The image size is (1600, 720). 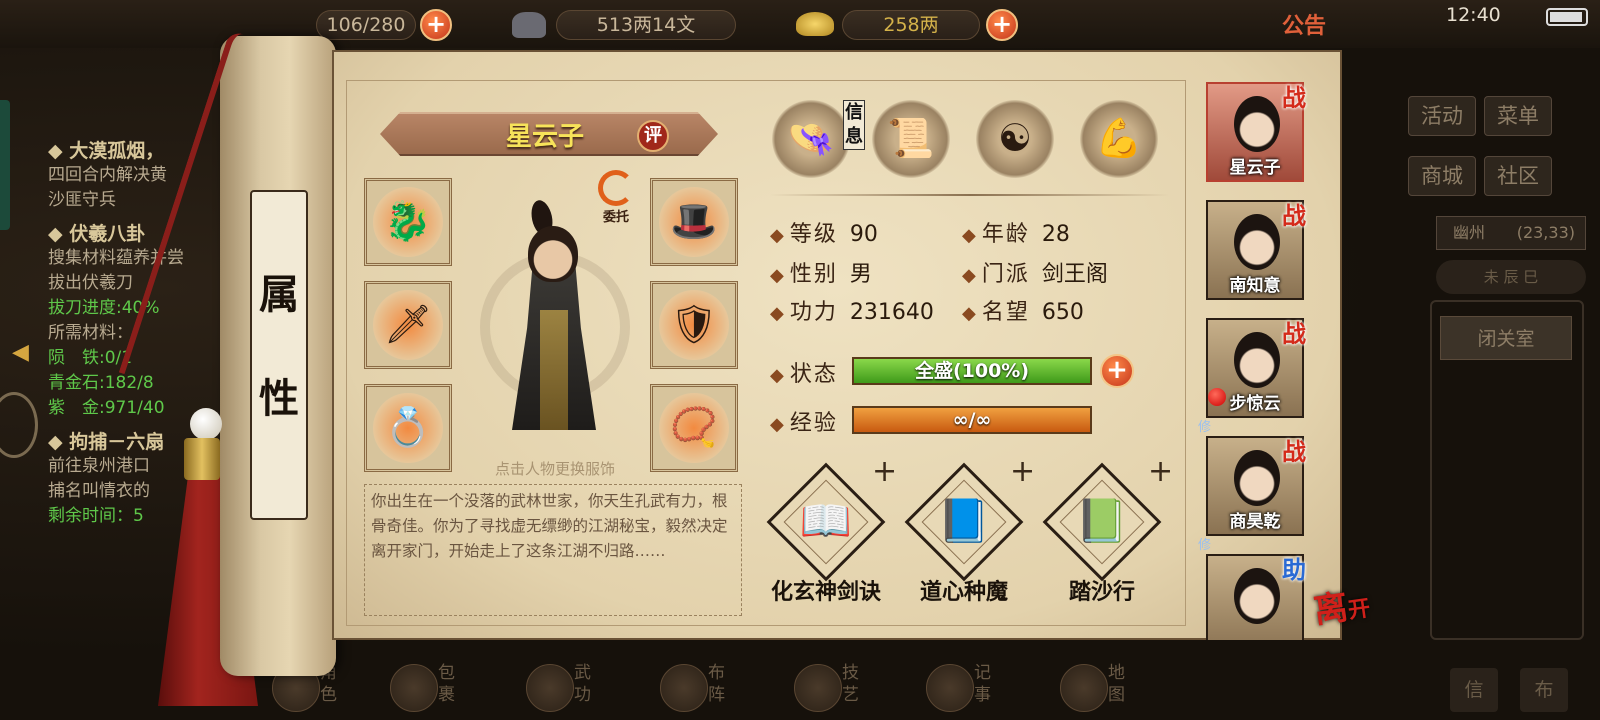 I want to click on scroll-label-char: 性, so click(x=279, y=398).